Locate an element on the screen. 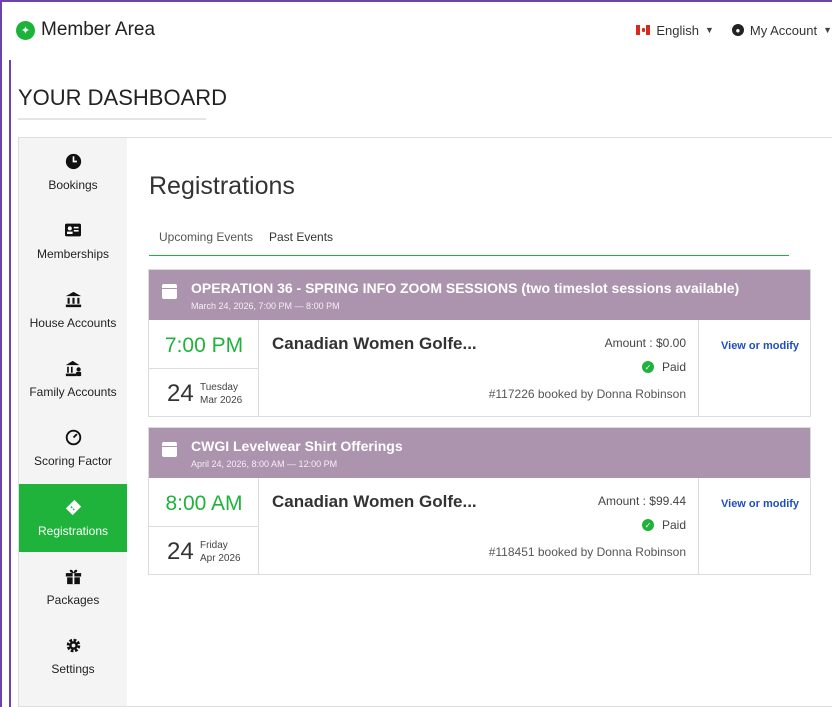 The width and height of the screenshot is (832, 707). account-label: My Account is located at coordinates (783, 30).